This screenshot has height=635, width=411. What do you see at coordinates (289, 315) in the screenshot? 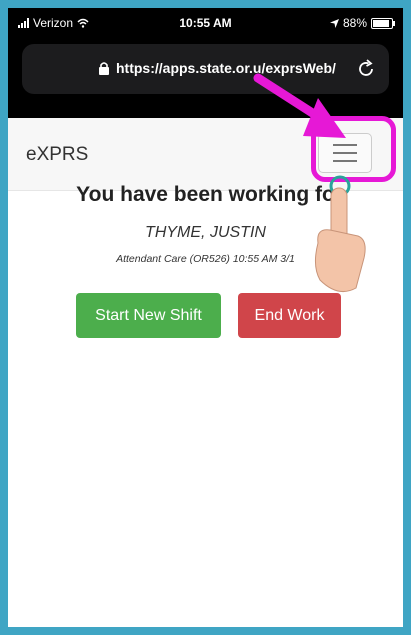
I see `end-work-button: End Work` at bounding box center [289, 315].